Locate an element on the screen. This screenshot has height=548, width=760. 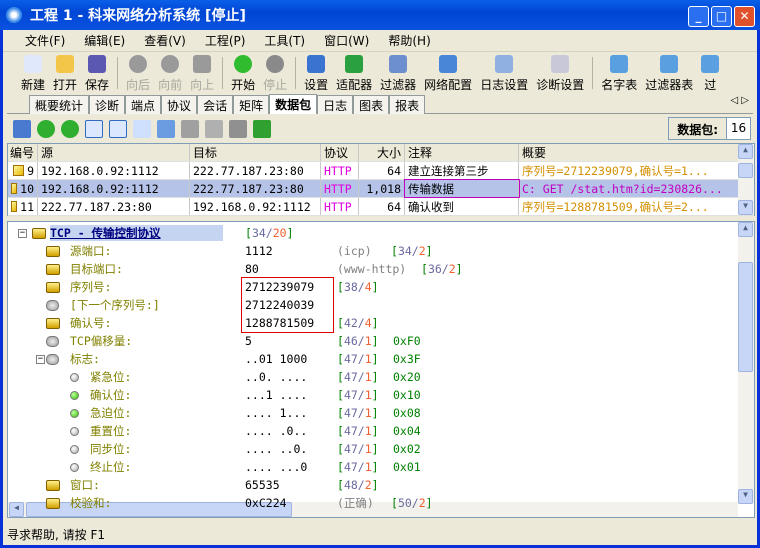
column-header: 注释 is located at coordinates (462, 152).